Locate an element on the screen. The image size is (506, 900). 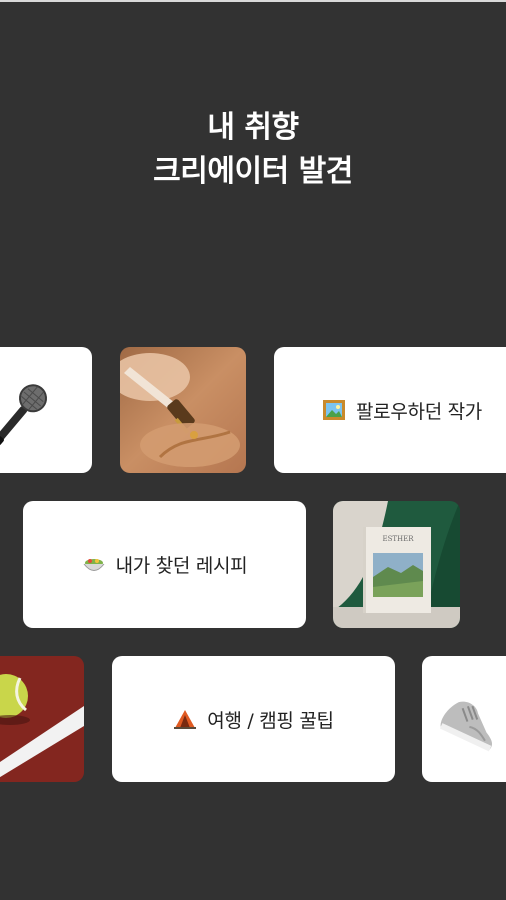
category-label: 내가 찾던 레시피 is located at coordinates (181, 566).